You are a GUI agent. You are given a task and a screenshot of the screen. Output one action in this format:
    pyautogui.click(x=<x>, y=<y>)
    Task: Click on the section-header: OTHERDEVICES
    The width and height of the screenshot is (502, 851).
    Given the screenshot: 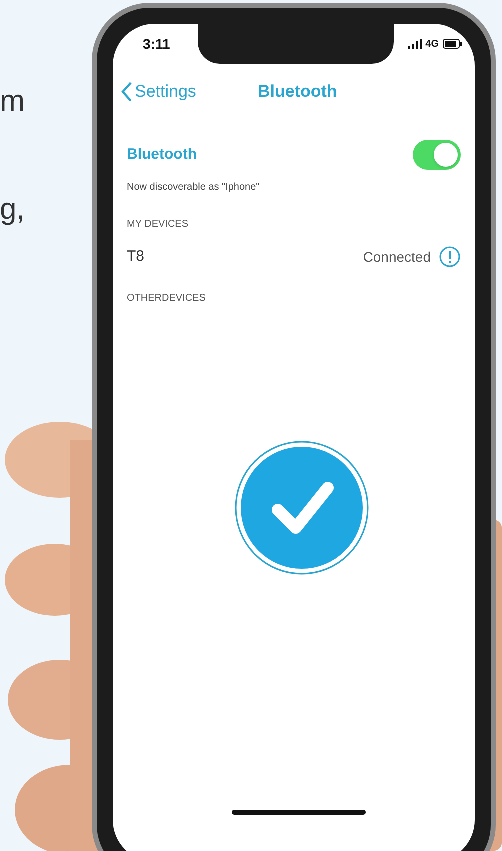 What is the action you would take?
    pyautogui.click(x=166, y=299)
    